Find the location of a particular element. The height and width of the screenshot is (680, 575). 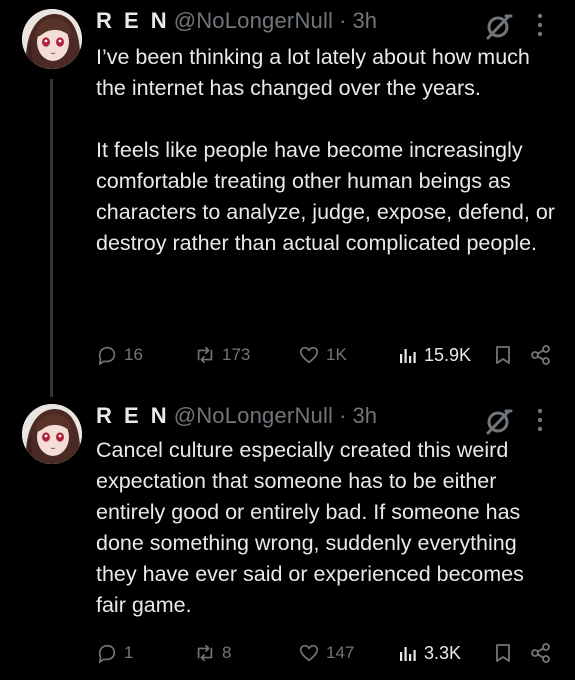

repost-count: 173 is located at coordinates (236, 354).